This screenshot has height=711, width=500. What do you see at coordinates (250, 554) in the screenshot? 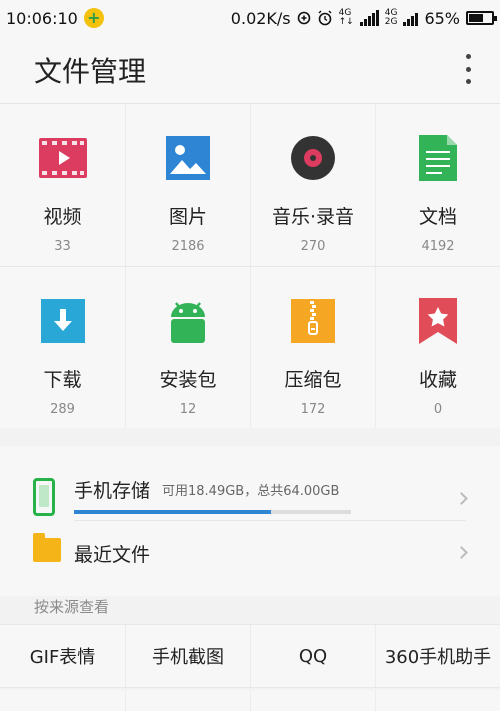
I see `recent-files-item: 最近文件` at bounding box center [250, 554].